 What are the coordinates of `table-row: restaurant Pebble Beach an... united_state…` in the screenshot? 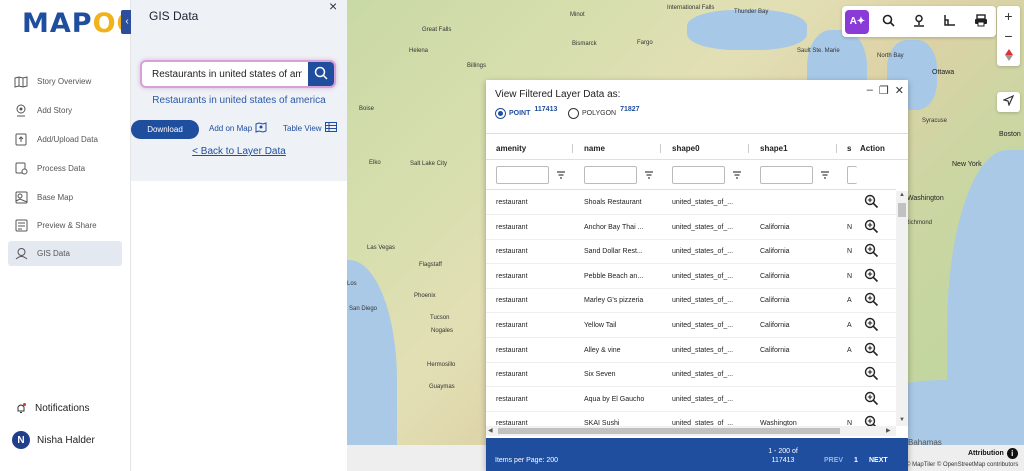 It's located at (691, 277).